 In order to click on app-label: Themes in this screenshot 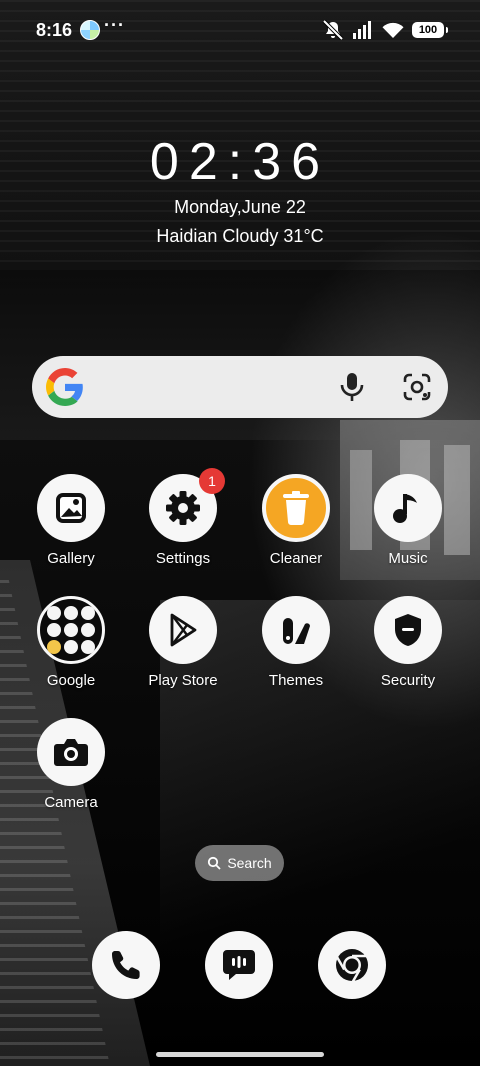, I will do `click(296, 680)`.